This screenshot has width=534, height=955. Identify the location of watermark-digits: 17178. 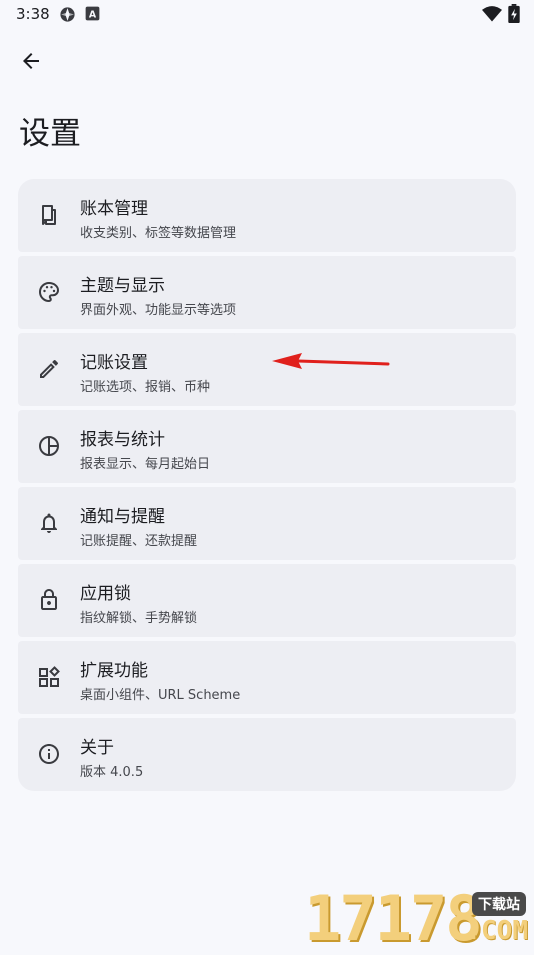
(393, 918).